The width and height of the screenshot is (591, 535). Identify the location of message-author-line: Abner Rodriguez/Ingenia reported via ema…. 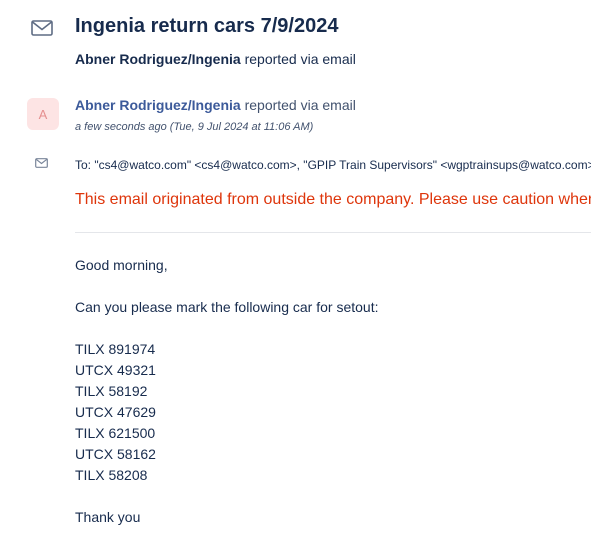
(215, 105).